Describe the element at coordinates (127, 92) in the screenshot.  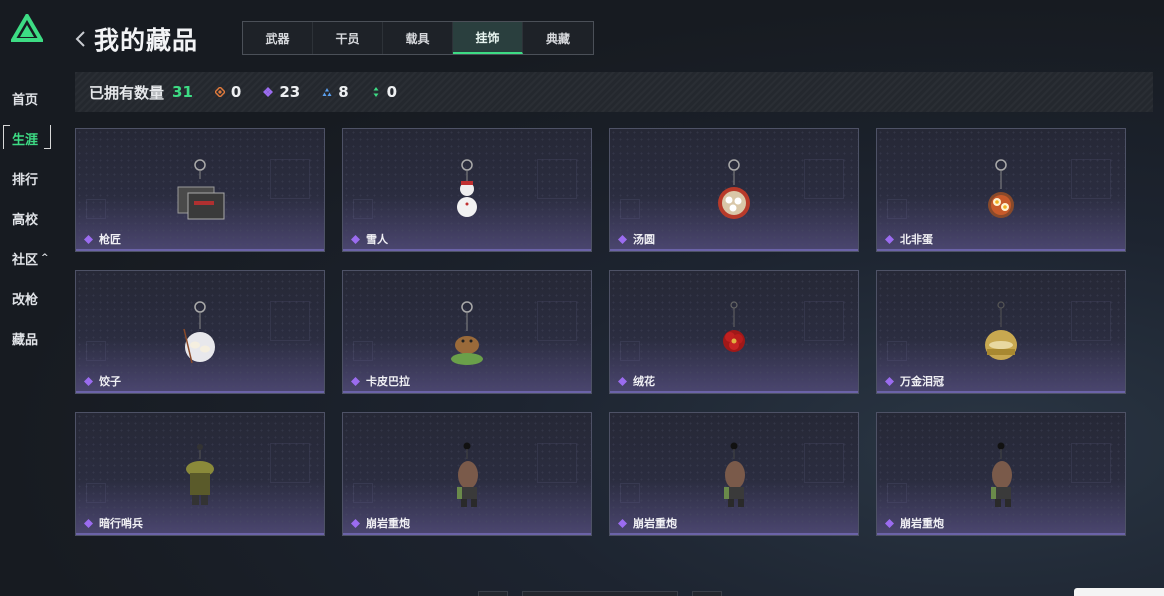
I see `owned-count-label: 已拥有数量` at that location.